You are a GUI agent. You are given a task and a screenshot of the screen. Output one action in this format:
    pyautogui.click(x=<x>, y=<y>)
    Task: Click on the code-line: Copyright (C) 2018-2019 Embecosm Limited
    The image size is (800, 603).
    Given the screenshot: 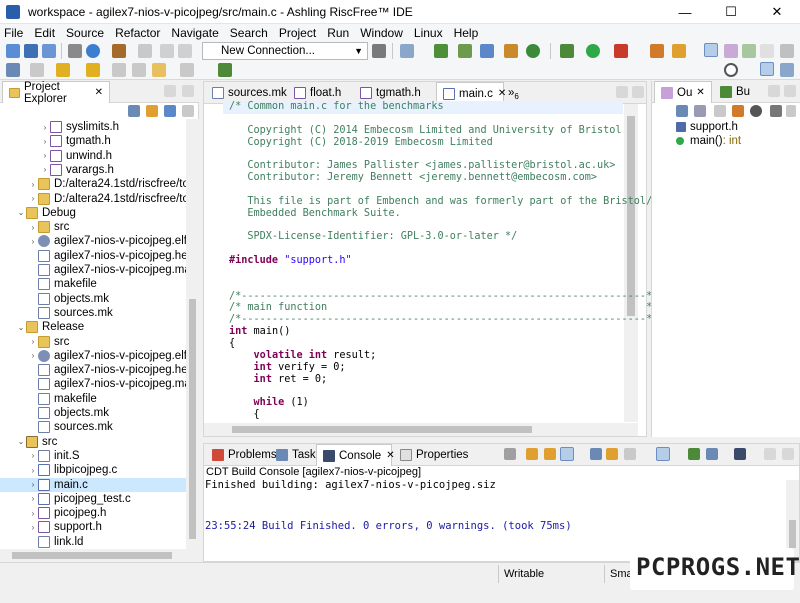 What is the action you would take?
    pyautogui.click(x=360, y=143)
    